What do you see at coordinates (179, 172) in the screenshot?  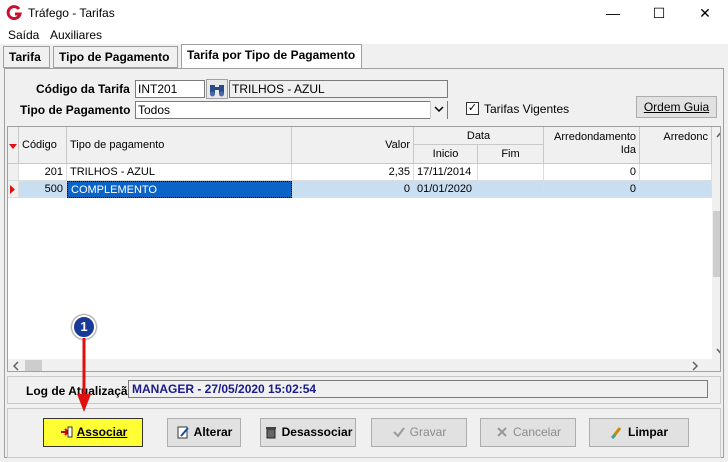 I see `table-cell-tipo: TRILHOS - AZUL` at bounding box center [179, 172].